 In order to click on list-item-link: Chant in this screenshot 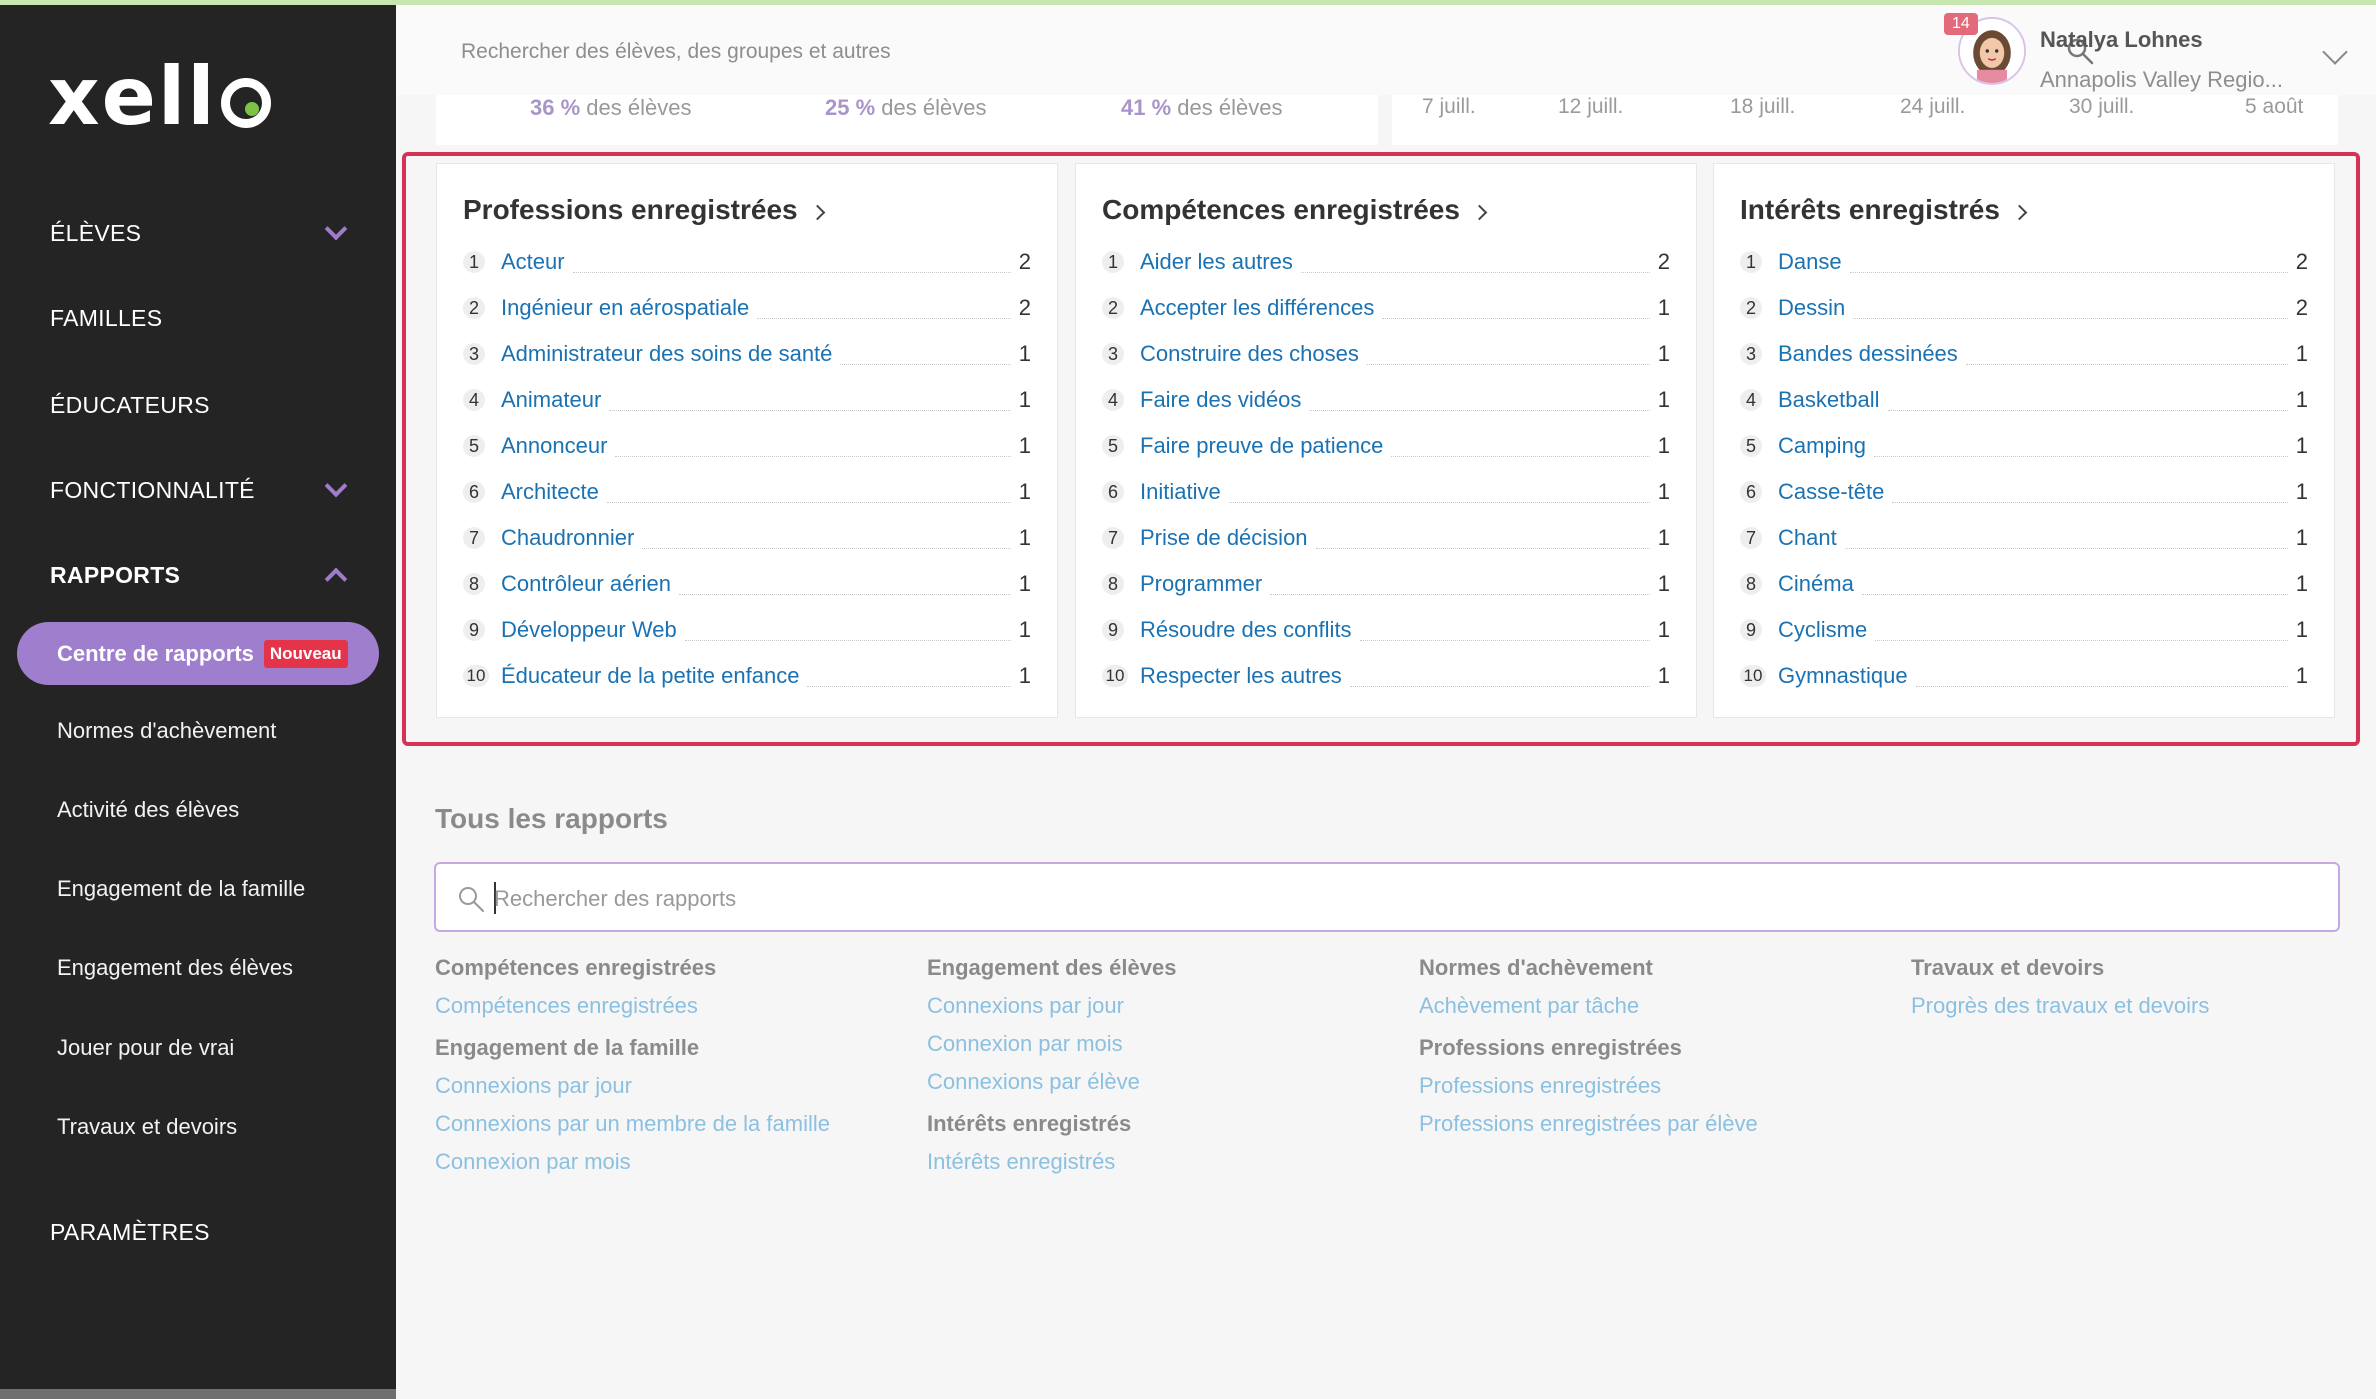, I will do `click(1807, 538)`.